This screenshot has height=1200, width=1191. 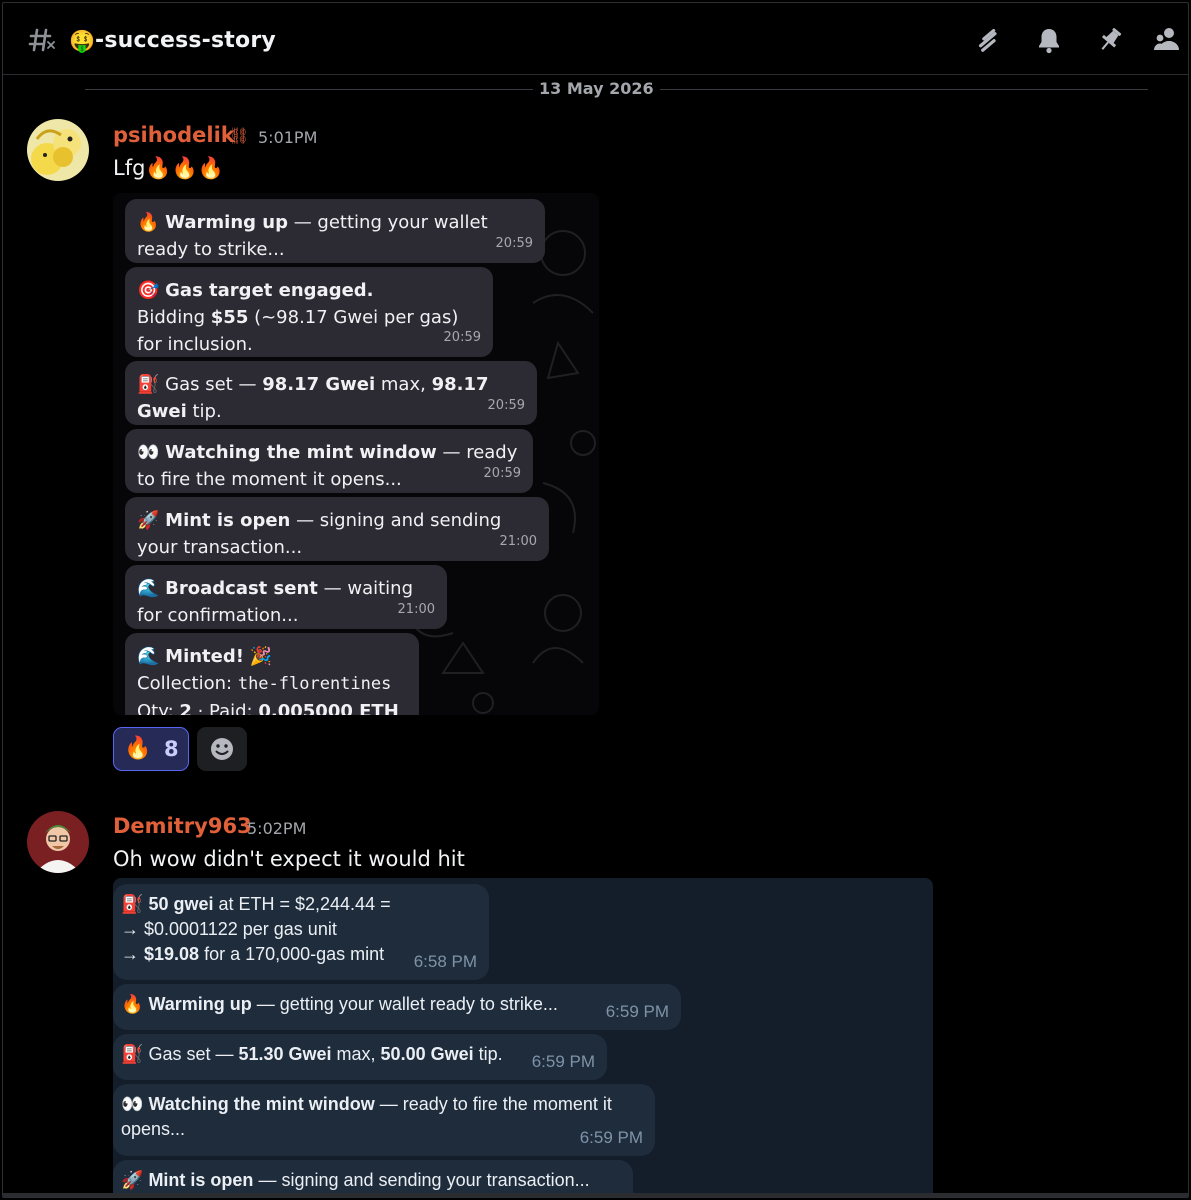 What do you see at coordinates (288, 137) in the screenshot?
I see `message-timestamp: 5:01PM` at bounding box center [288, 137].